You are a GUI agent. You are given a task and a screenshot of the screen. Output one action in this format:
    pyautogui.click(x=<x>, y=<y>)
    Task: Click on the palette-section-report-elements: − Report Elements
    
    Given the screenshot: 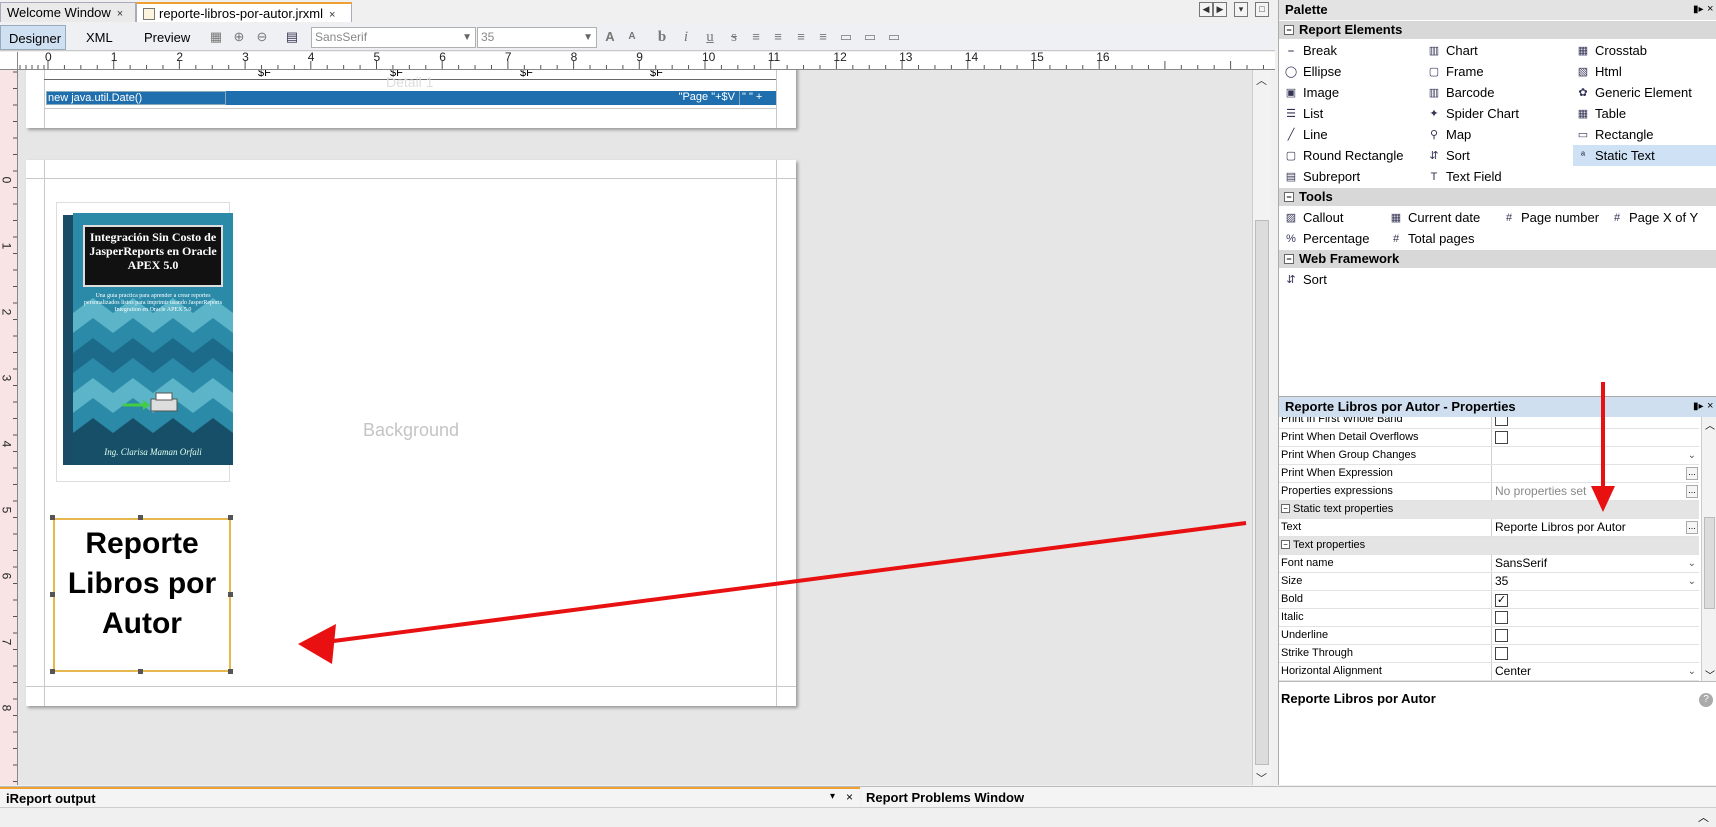 What is the action you would take?
    pyautogui.click(x=1497, y=30)
    